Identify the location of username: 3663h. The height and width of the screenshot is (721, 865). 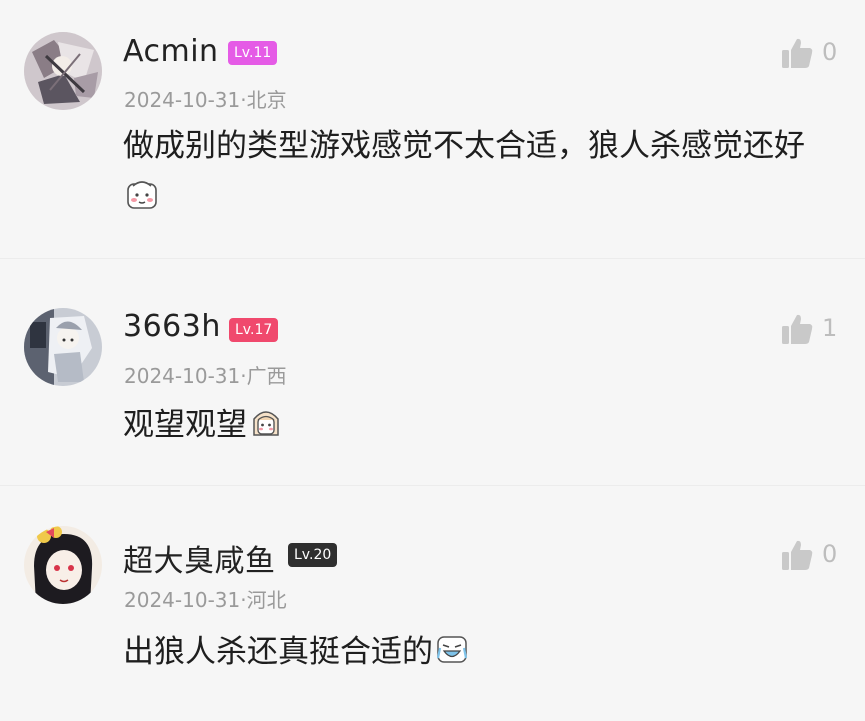
(172, 326).